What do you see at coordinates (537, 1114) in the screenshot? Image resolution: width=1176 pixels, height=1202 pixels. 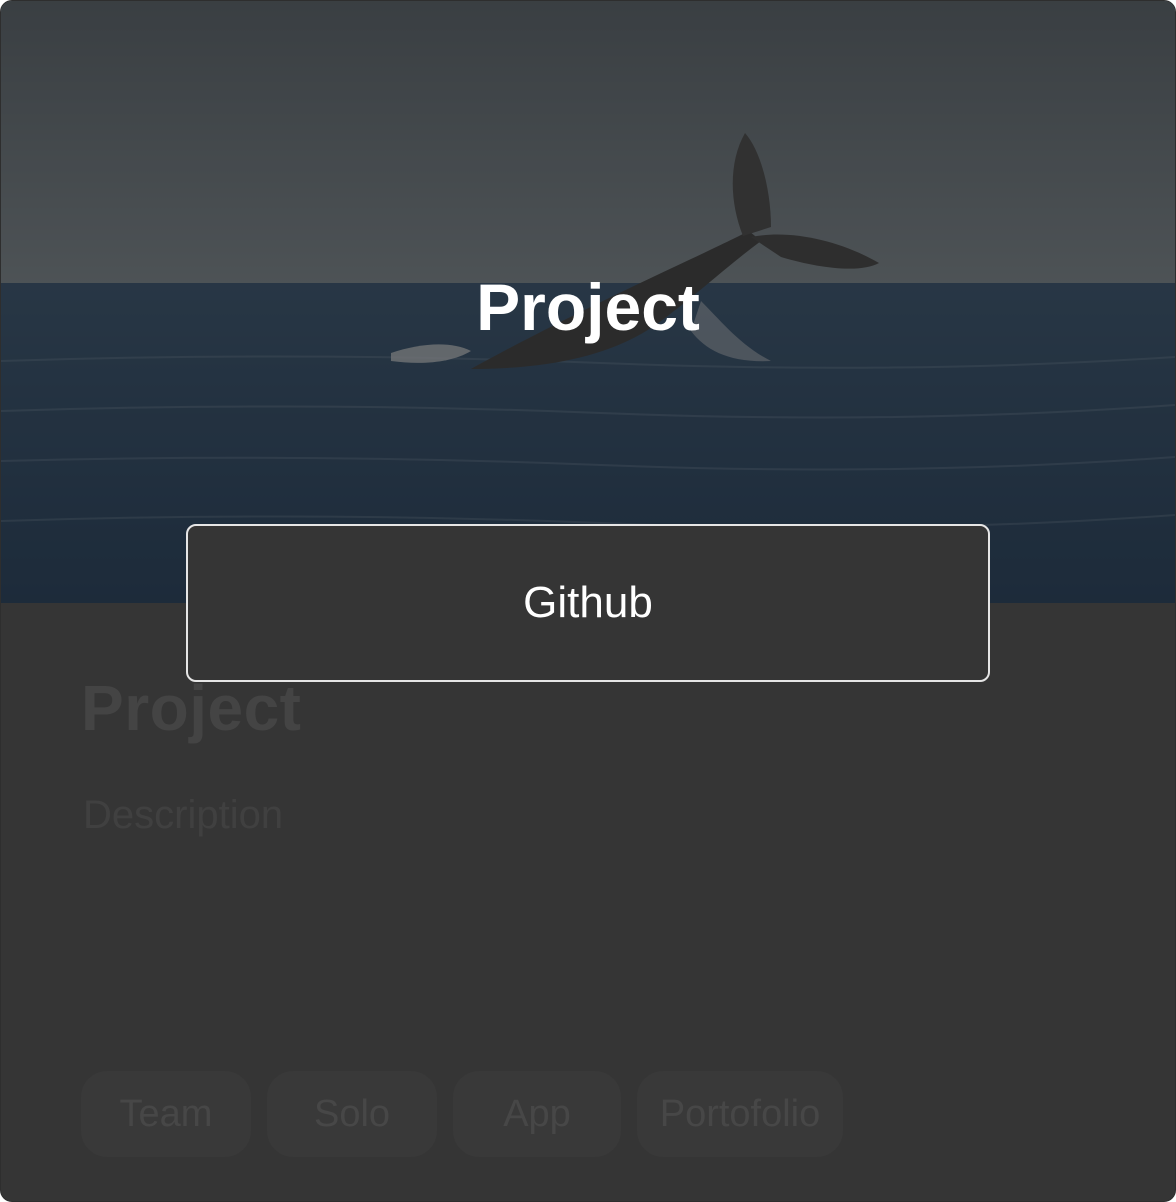 I see `tag-app: App` at bounding box center [537, 1114].